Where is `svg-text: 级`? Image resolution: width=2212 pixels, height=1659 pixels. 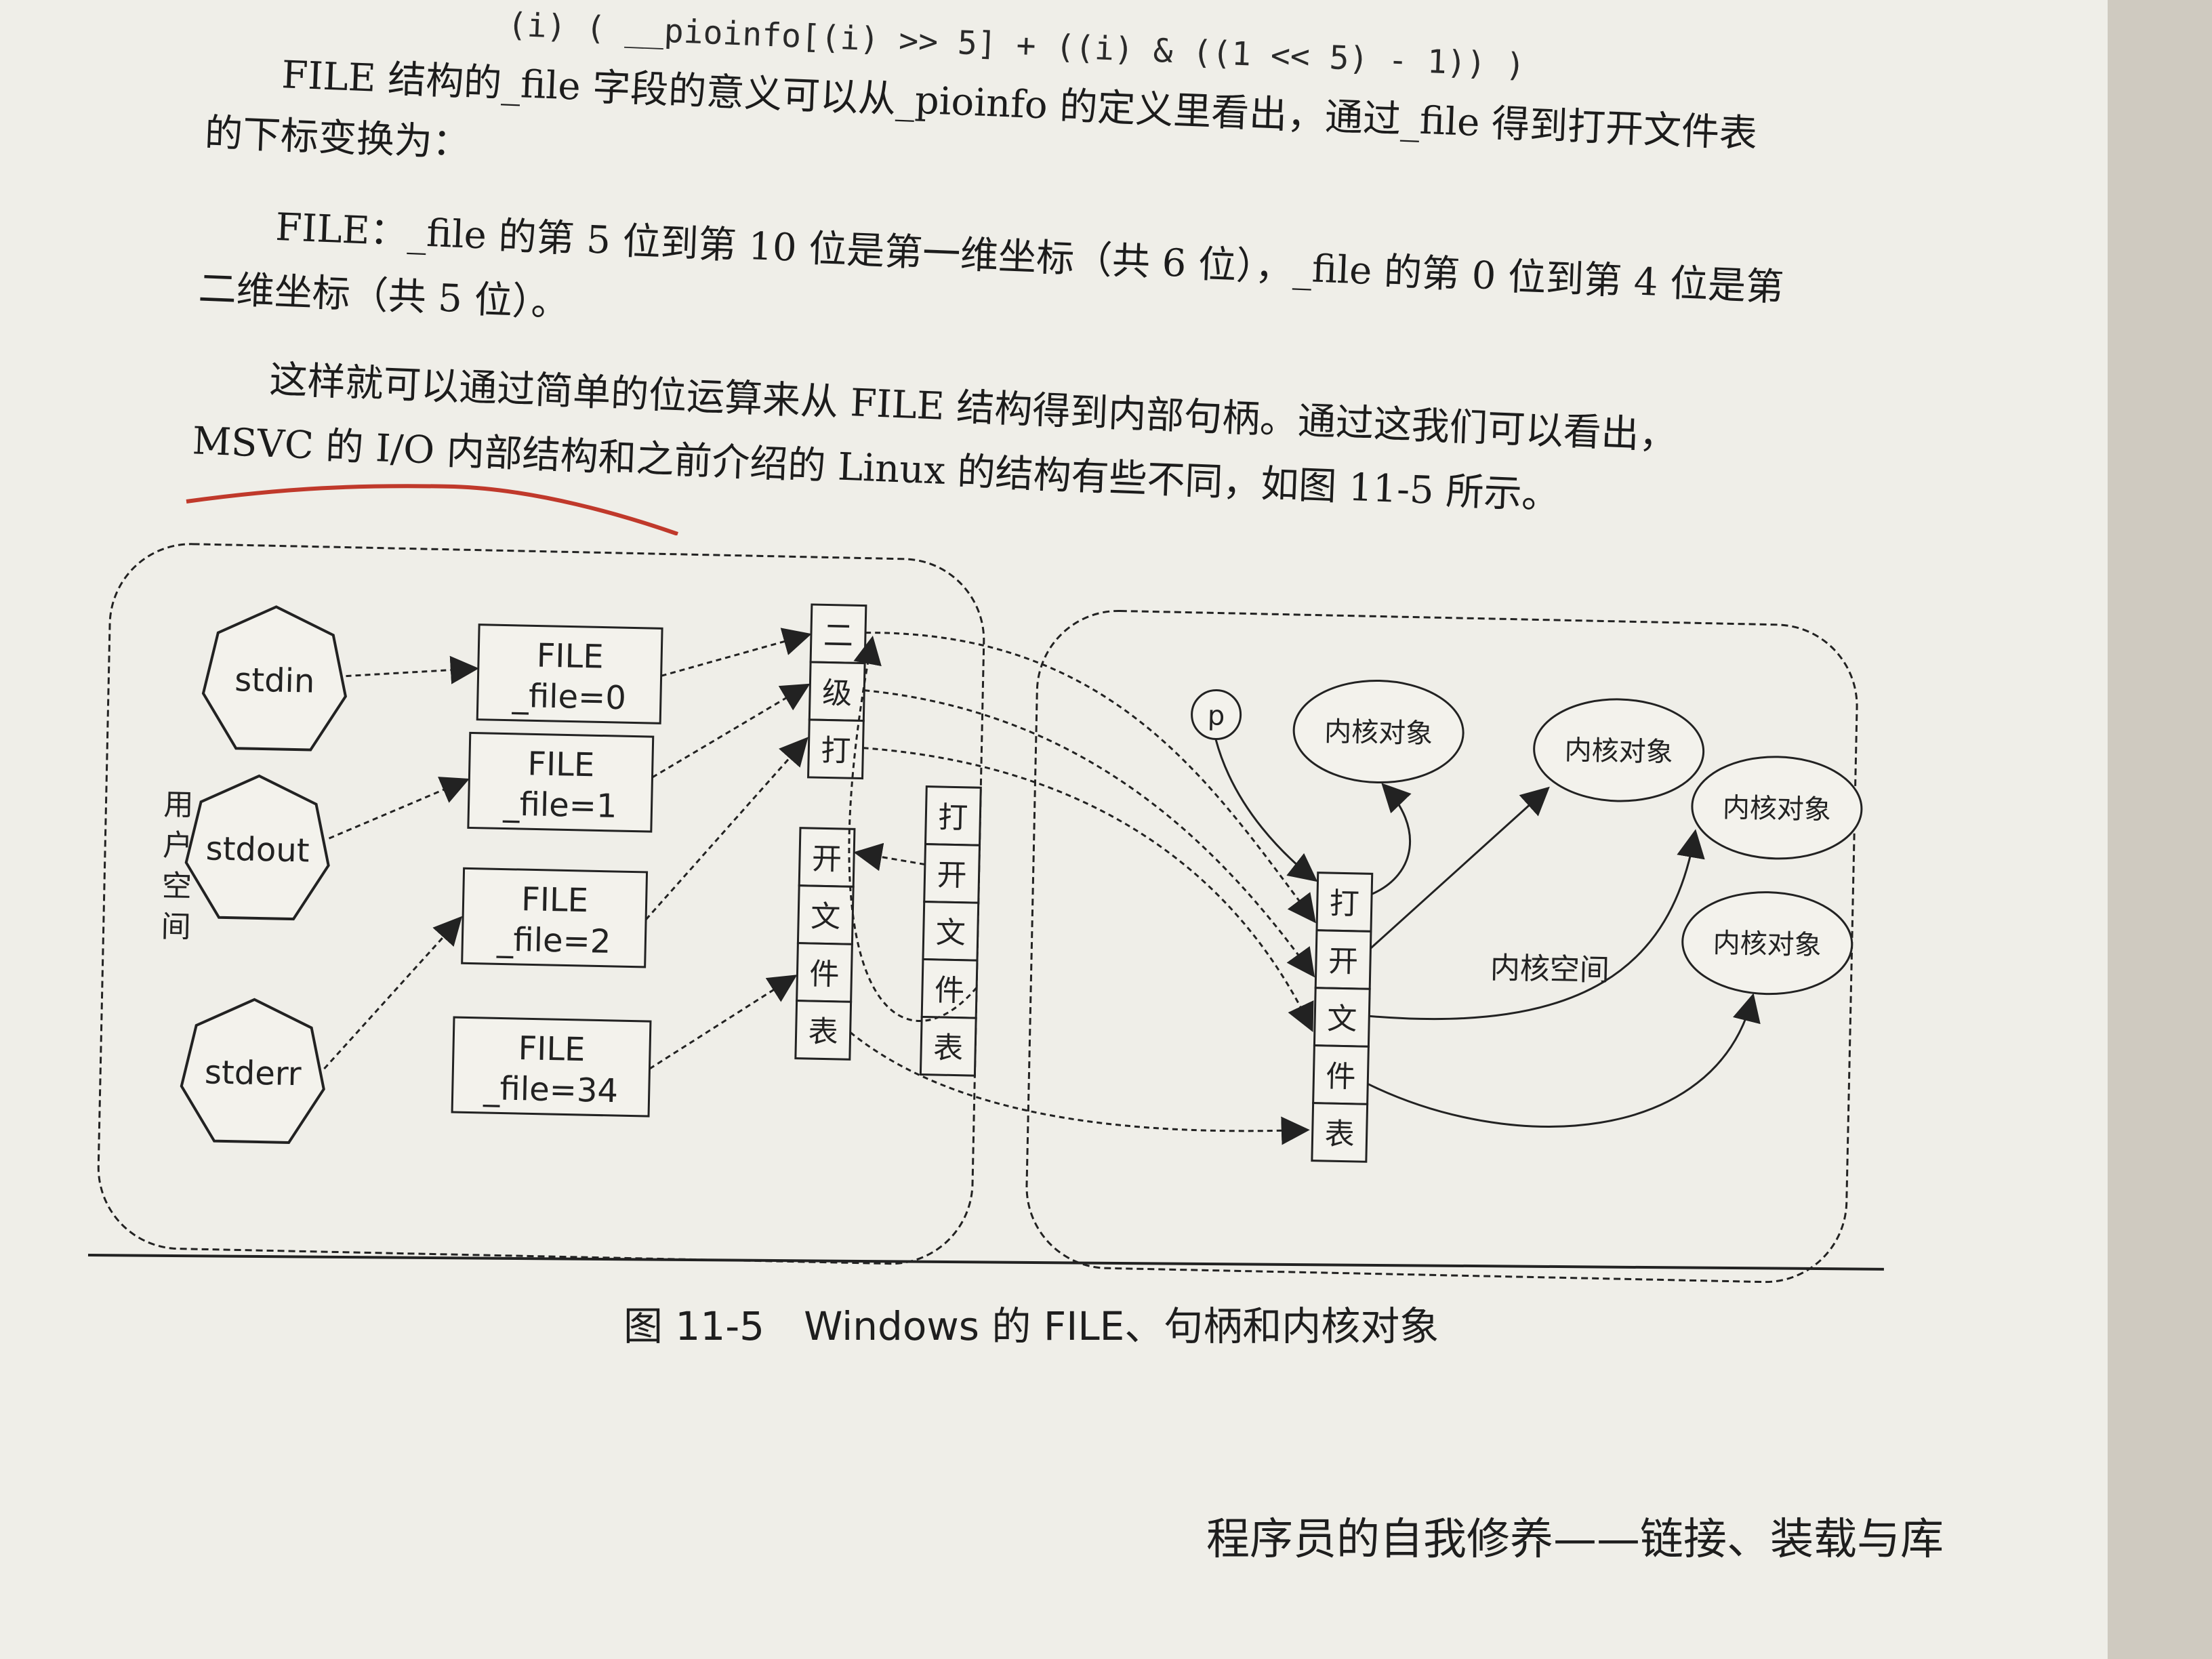 svg-text: 级 is located at coordinates (837, 693).